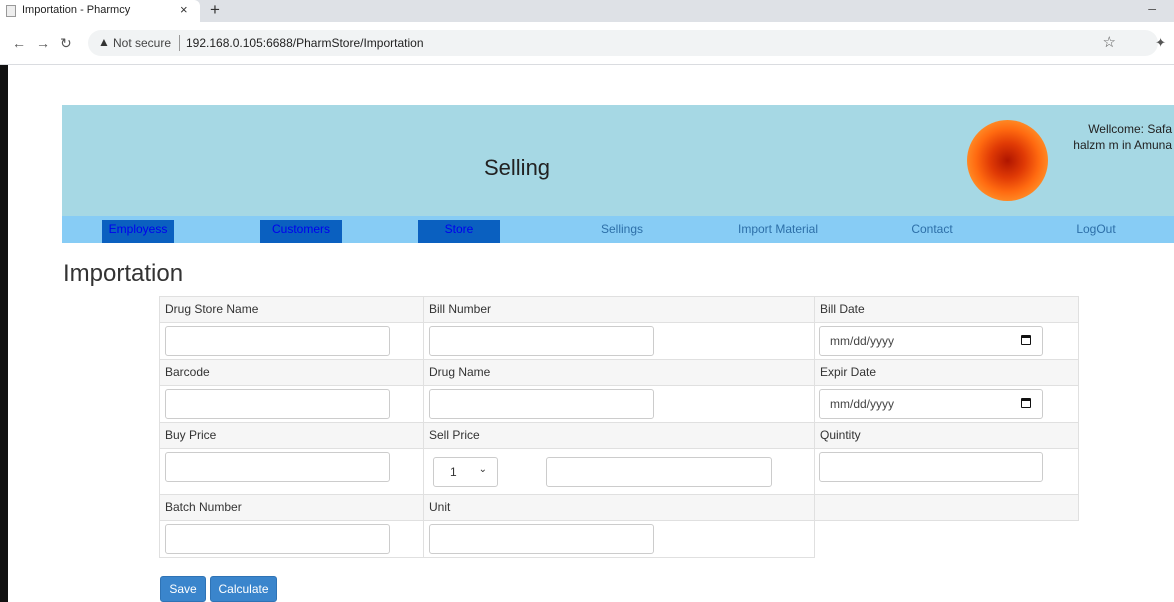 The image size is (1174, 602). Describe the element at coordinates (1122, 137) in the screenshot. I see `welcome-text: Wellcome: Safa halzm m in Amuna` at that location.